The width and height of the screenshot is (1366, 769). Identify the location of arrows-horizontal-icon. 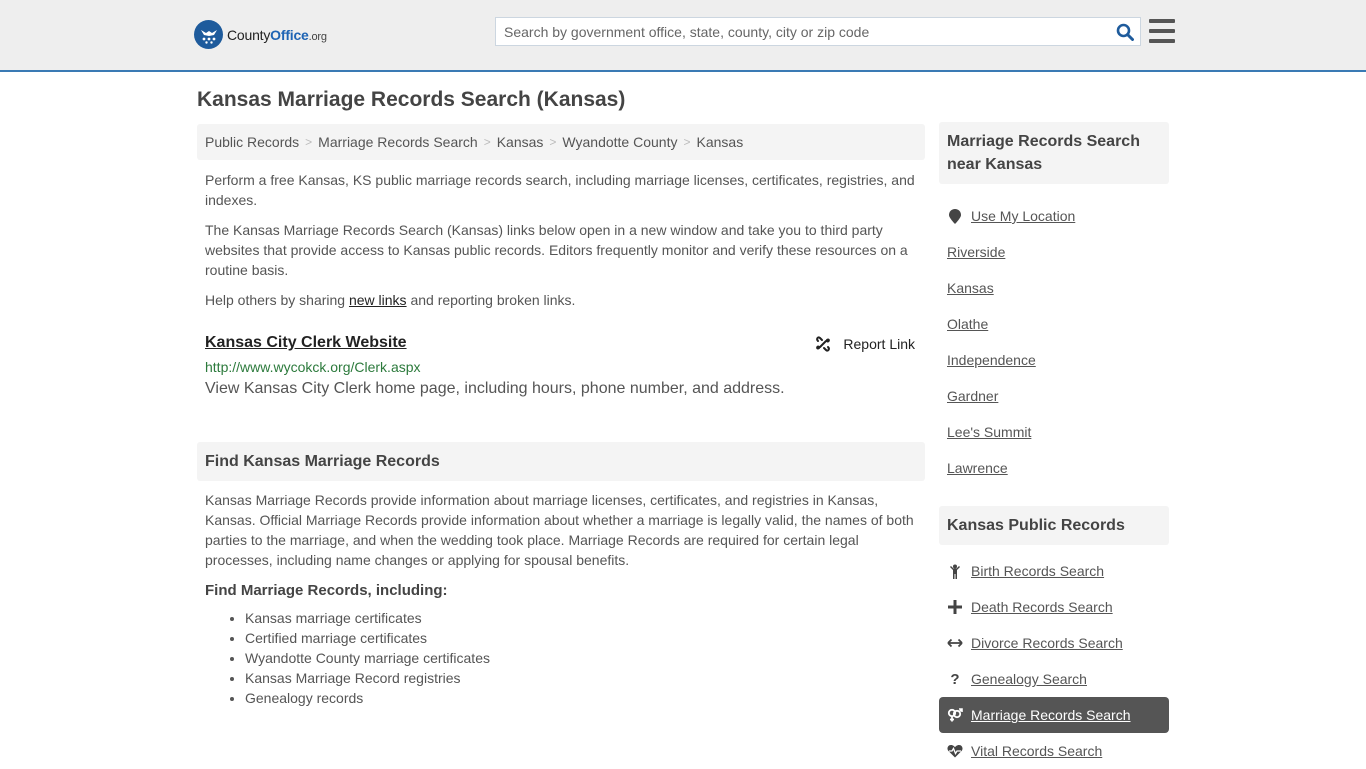
(955, 643).